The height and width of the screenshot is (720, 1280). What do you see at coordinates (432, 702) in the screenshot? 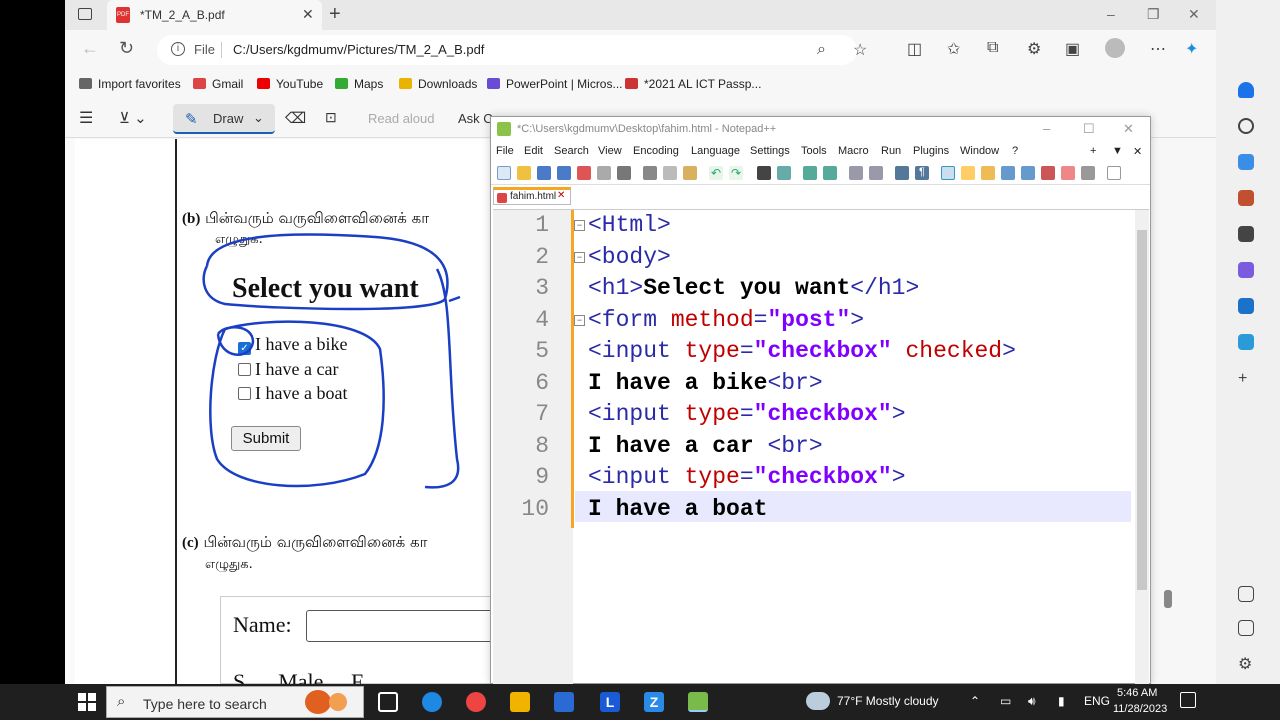
I see `edge-taskbar-icon` at bounding box center [432, 702].